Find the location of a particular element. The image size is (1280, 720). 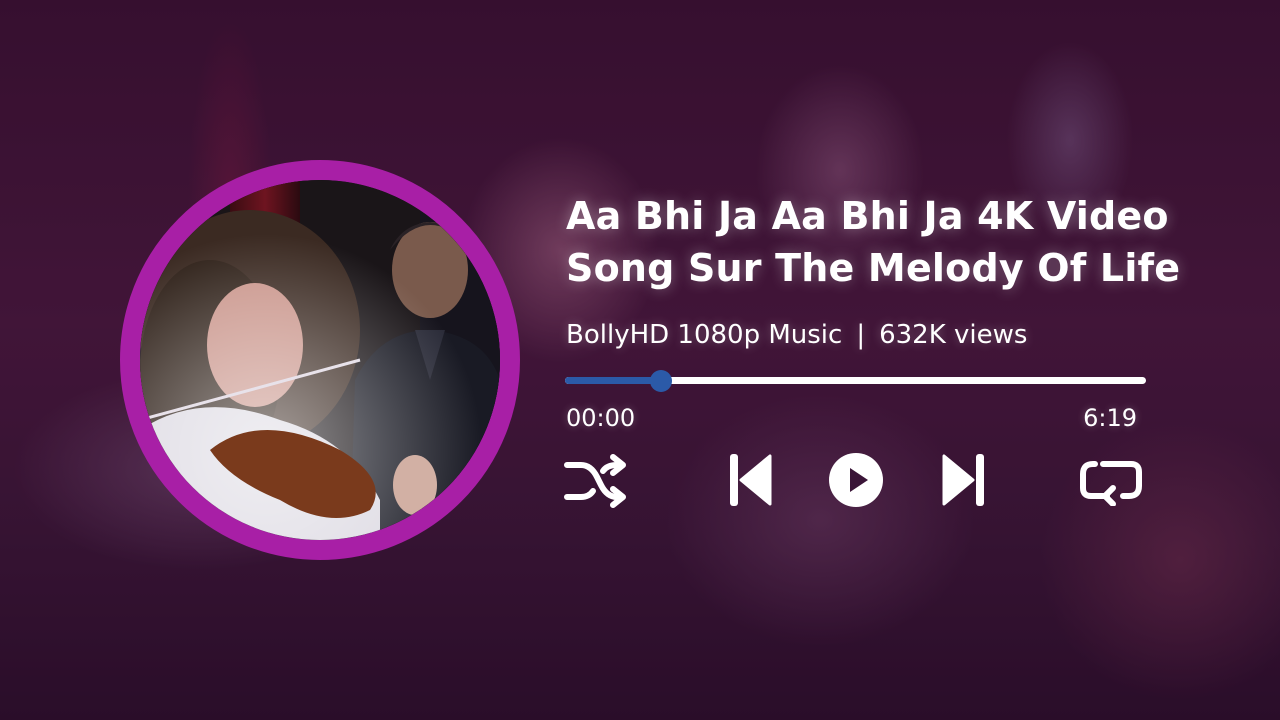

play-button is located at coordinates (856, 480).